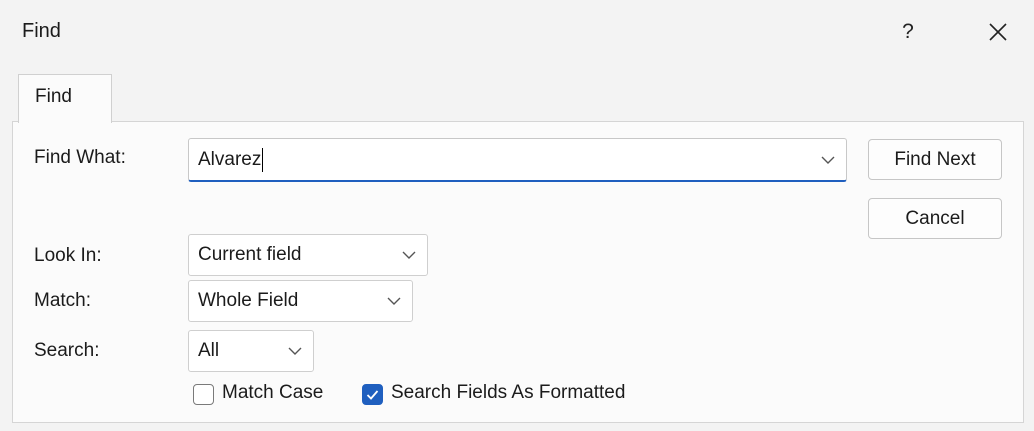 The height and width of the screenshot is (431, 1034). What do you see at coordinates (272, 393) in the screenshot?
I see `match-case-label: Match Case` at bounding box center [272, 393].